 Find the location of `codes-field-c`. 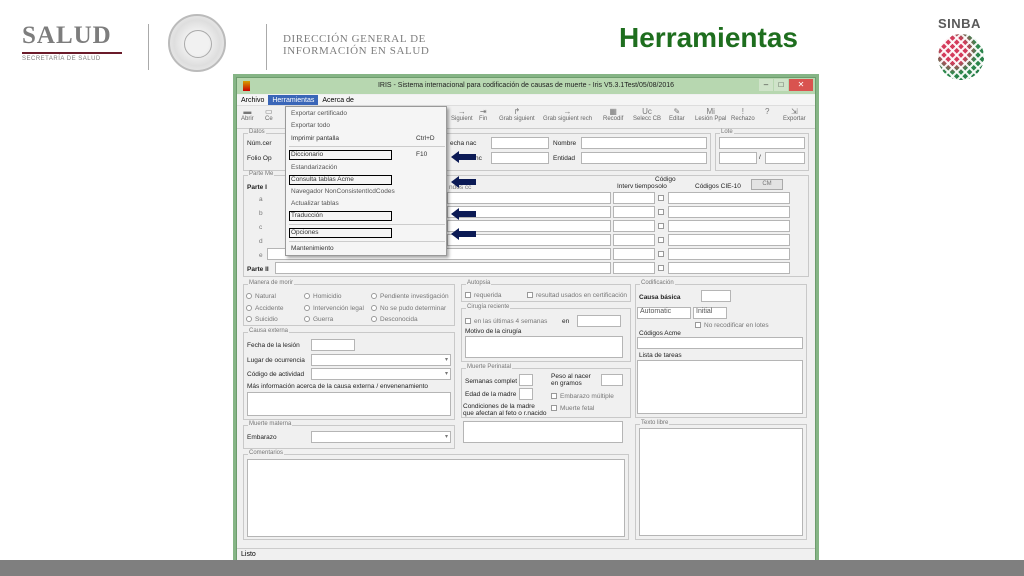

codes-field-c is located at coordinates (729, 226).